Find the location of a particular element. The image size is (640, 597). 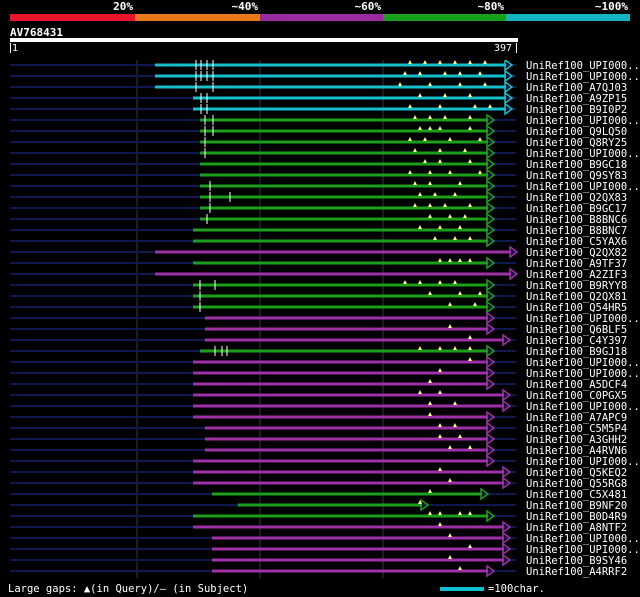

legend-threshold-label: ~60% is located at coordinates (368, 6).